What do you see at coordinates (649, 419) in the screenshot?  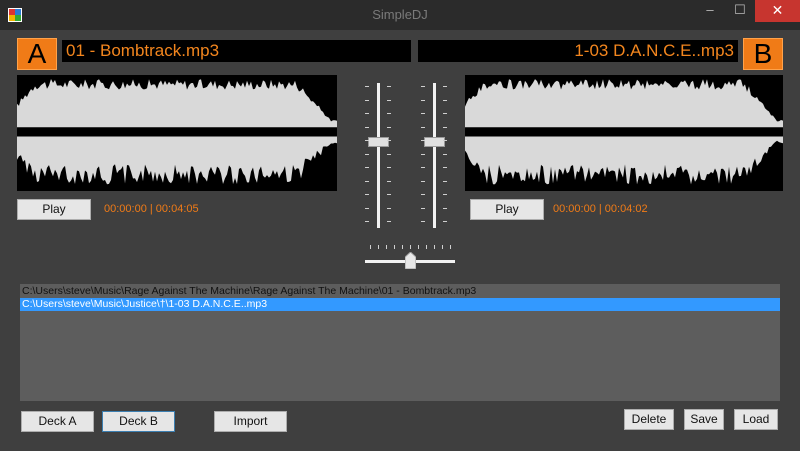 I see `delete-button: Delete` at bounding box center [649, 419].